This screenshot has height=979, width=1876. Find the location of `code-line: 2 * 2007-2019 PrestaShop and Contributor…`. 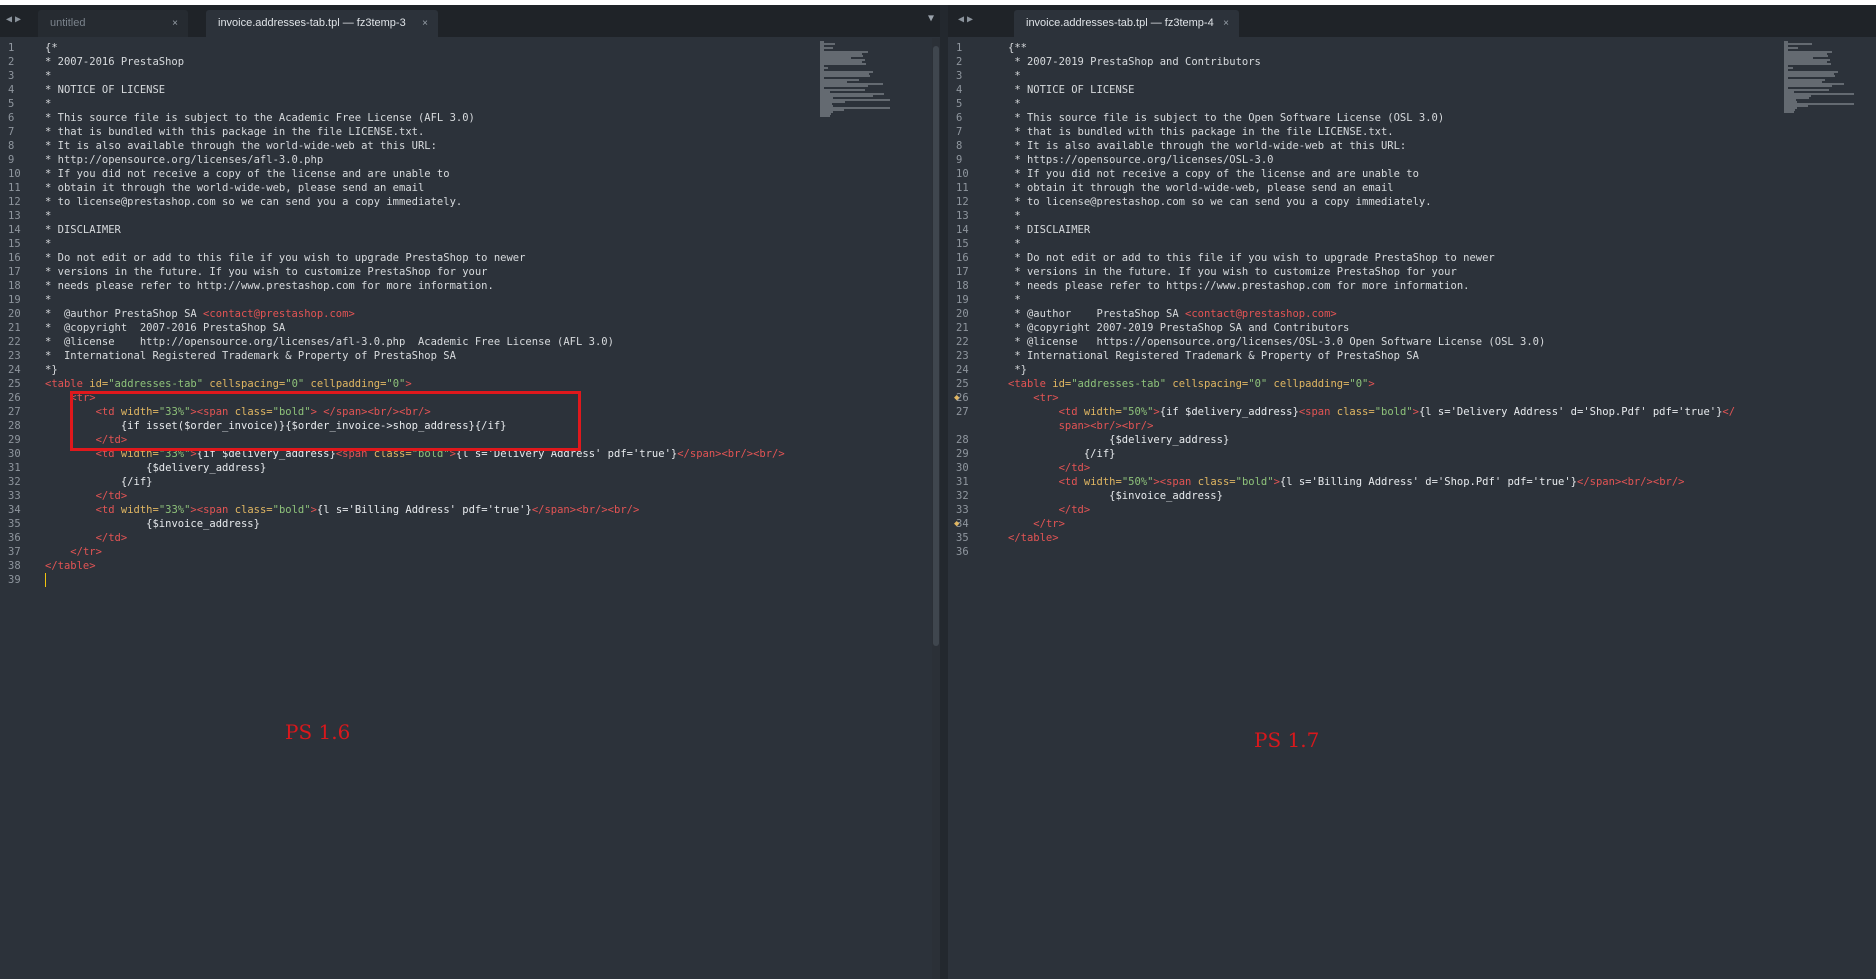

code-line: 2 * 2007-2019 PrestaShop and Contributor… is located at coordinates (1412, 62).